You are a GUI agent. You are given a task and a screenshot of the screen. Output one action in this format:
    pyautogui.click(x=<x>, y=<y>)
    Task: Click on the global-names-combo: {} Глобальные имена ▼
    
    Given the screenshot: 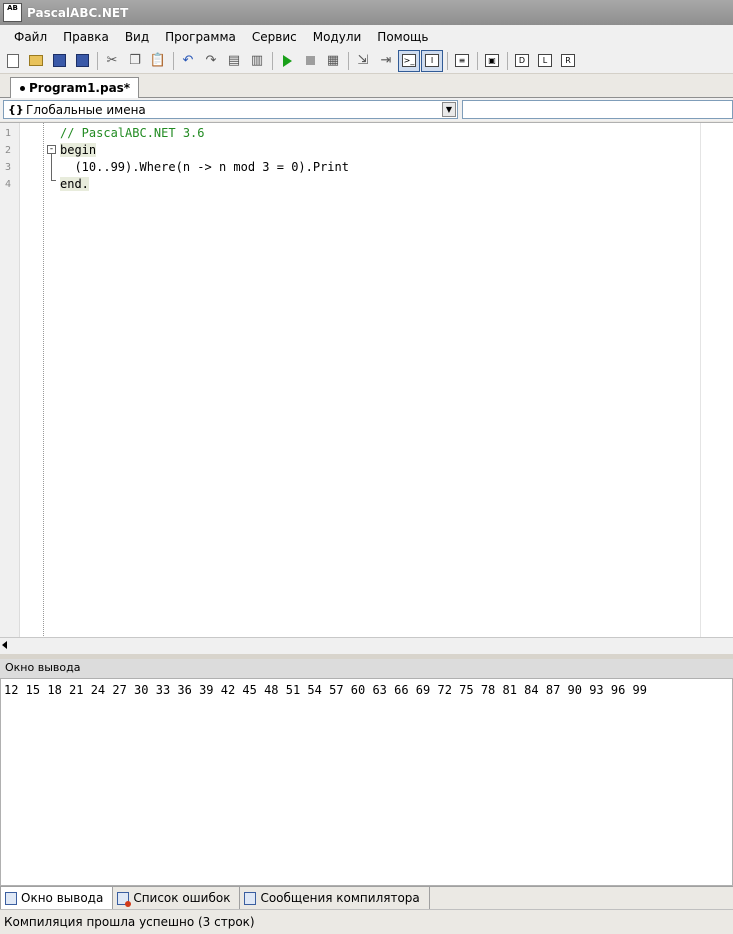 What is the action you would take?
    pyautogui.click(x=230, y=109)
    